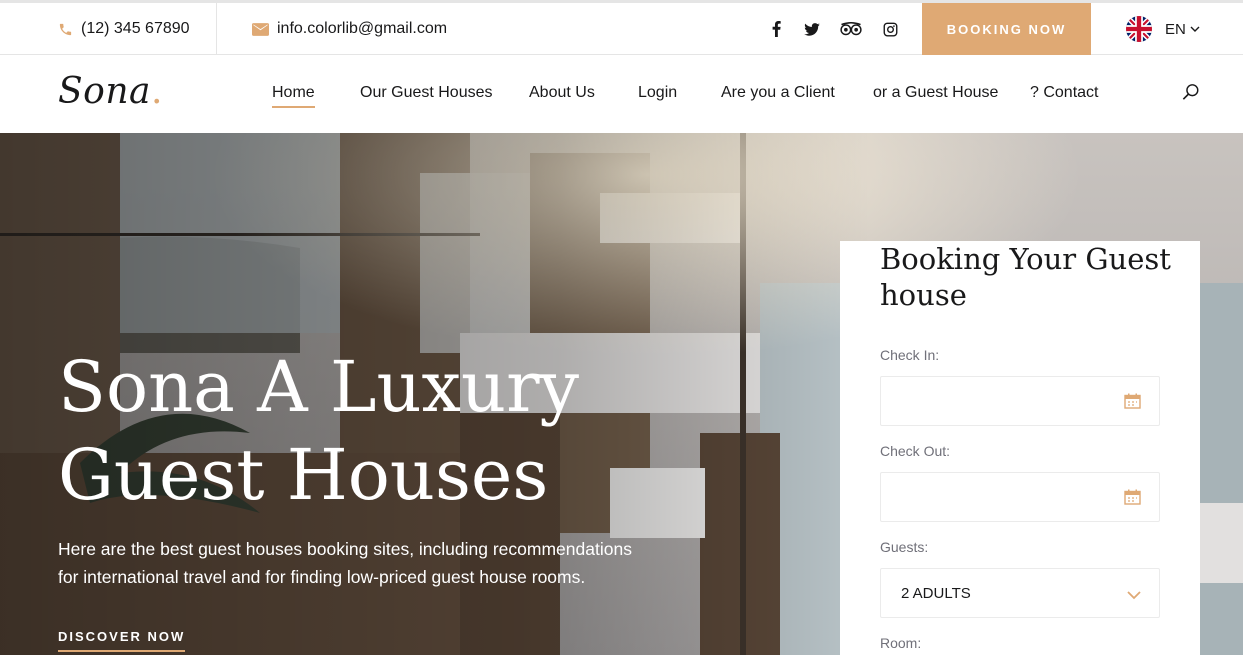 The height and width of the screenshot is (655, 1243). I want to click on instagram-icon, so click(890, 29).